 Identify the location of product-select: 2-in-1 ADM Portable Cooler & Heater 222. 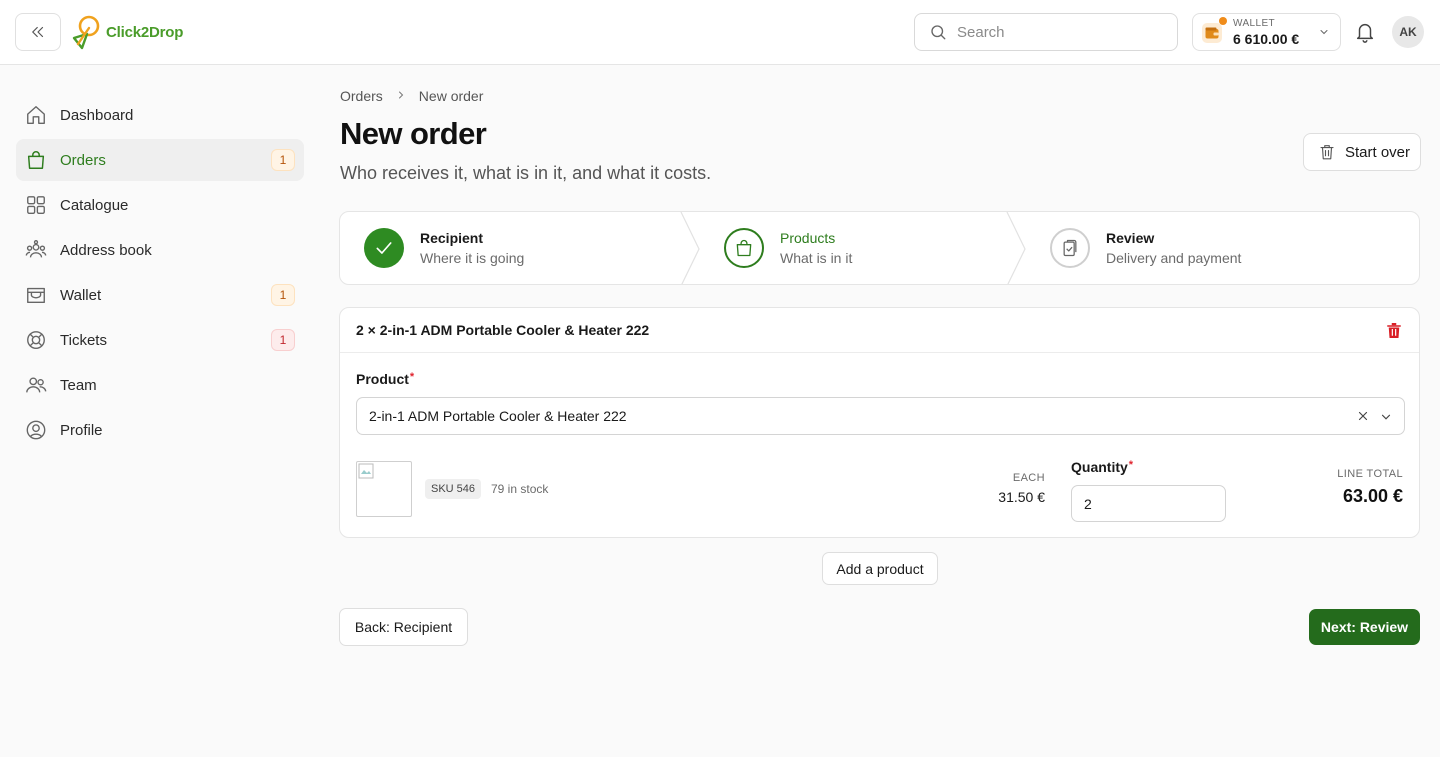
(880, 416).